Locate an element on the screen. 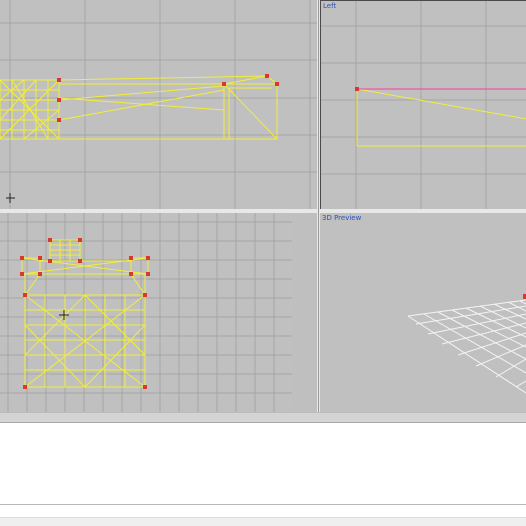 The image size is (526, 526). viewport-top-origin-cross is located at coordinates (10, 198).